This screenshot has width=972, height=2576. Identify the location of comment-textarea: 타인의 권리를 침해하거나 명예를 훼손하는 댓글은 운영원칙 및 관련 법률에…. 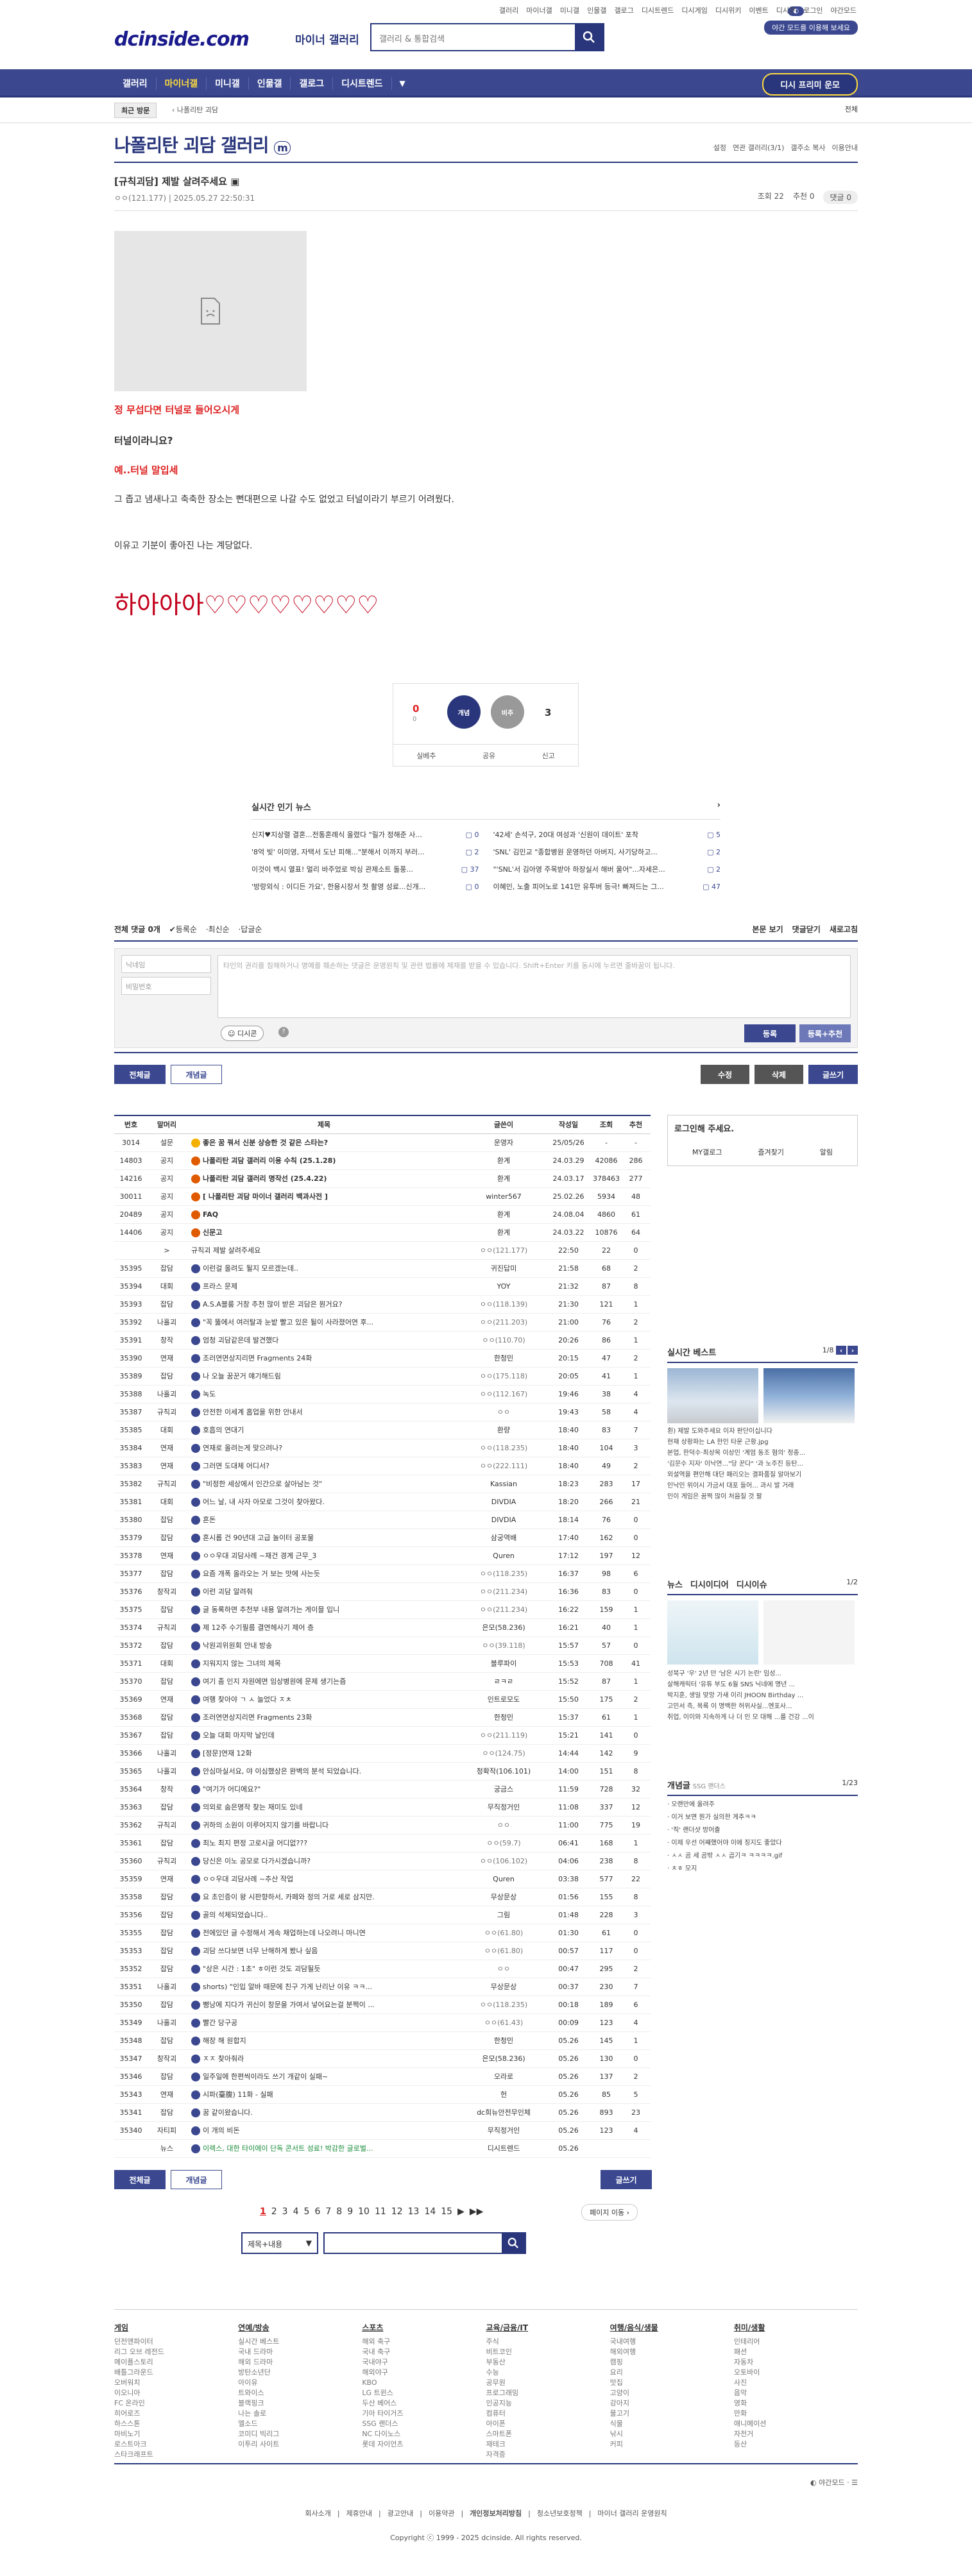
(534, 986).